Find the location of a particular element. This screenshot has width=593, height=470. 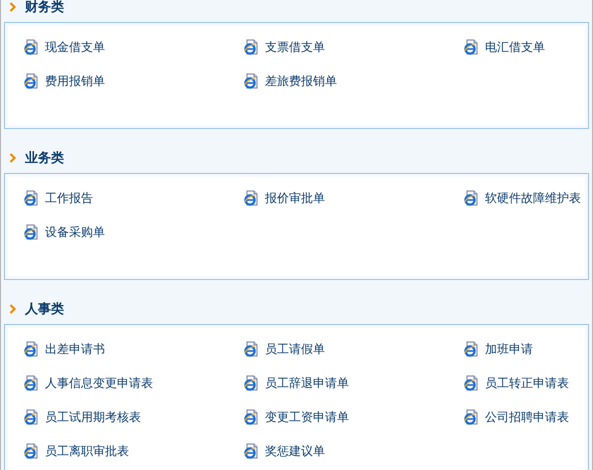

form-link: 员工试用期考核表 is located at coordinates (93, 417).